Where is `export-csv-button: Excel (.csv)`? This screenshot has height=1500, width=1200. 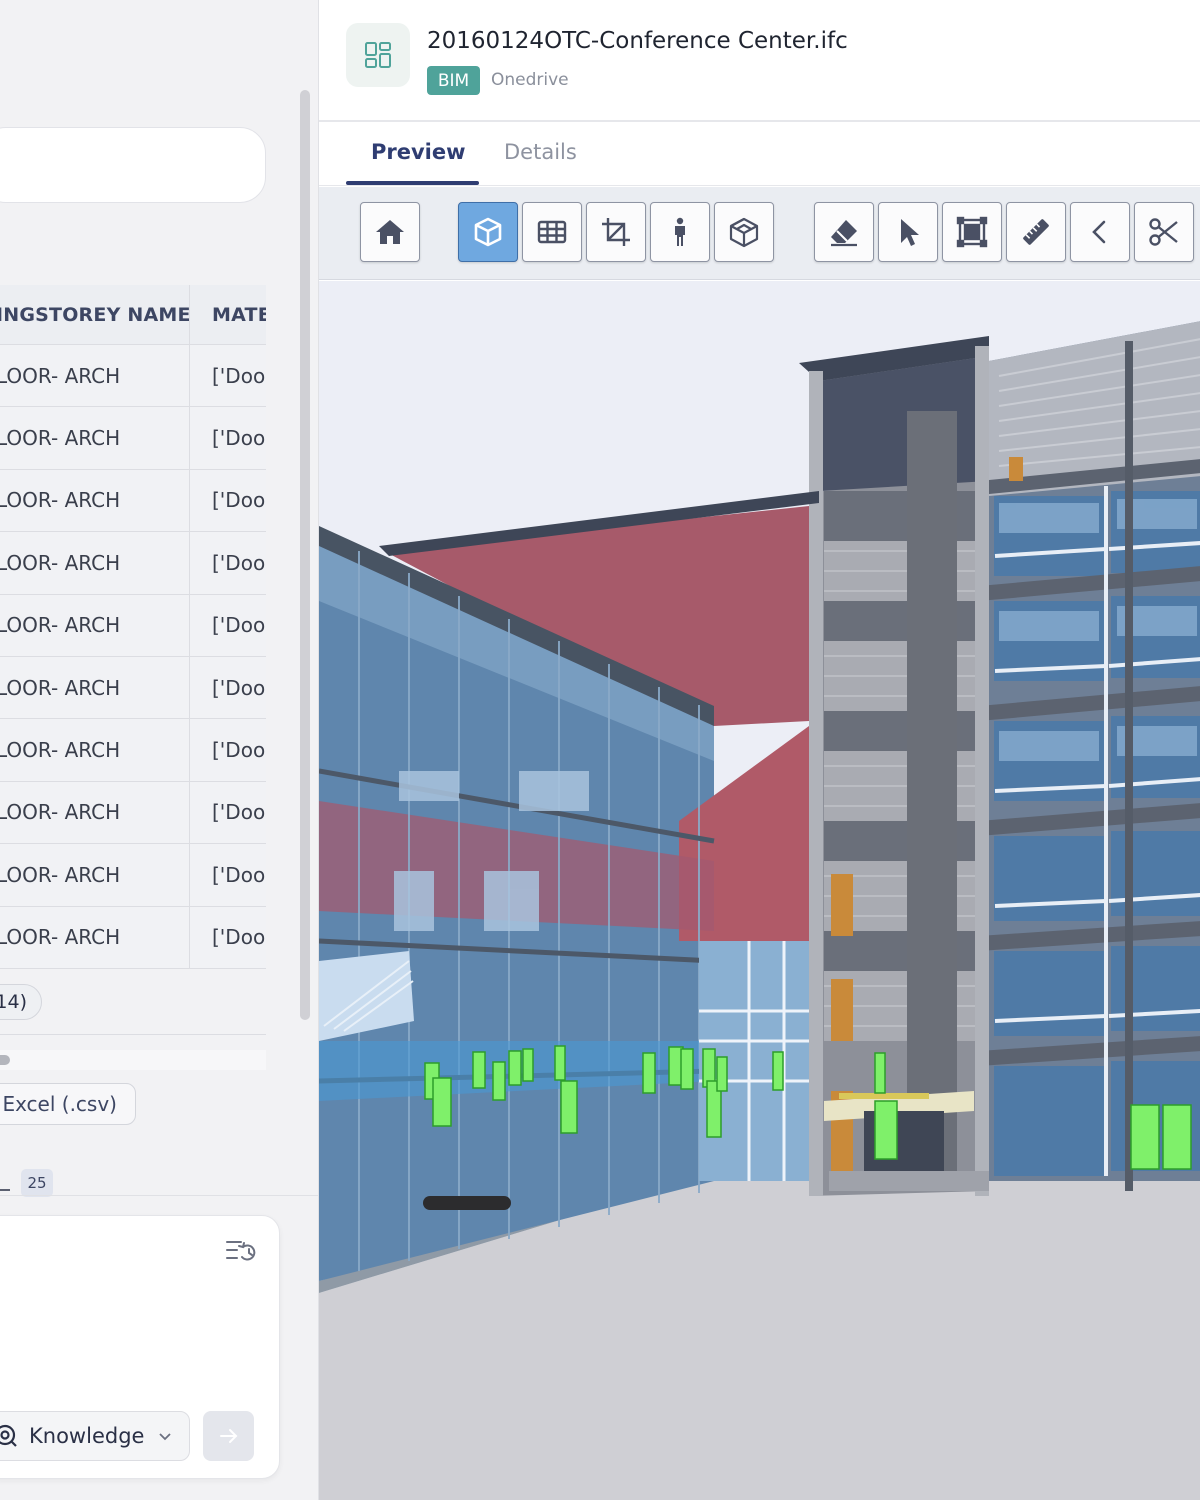 export-csv-button: Excel (.csv) is located at coordinates (68, 1104).